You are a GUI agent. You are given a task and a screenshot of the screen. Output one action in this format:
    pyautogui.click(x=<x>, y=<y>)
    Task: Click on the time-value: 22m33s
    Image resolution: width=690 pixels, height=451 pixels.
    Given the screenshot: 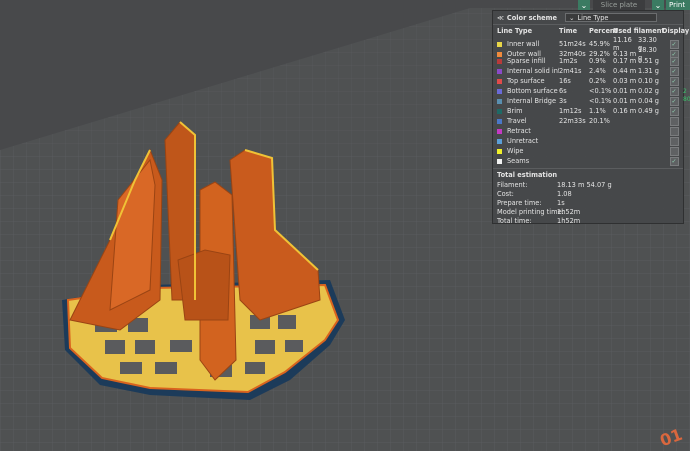 What is the action you would take?
    pyautogui.click(x=572, y=121)
    